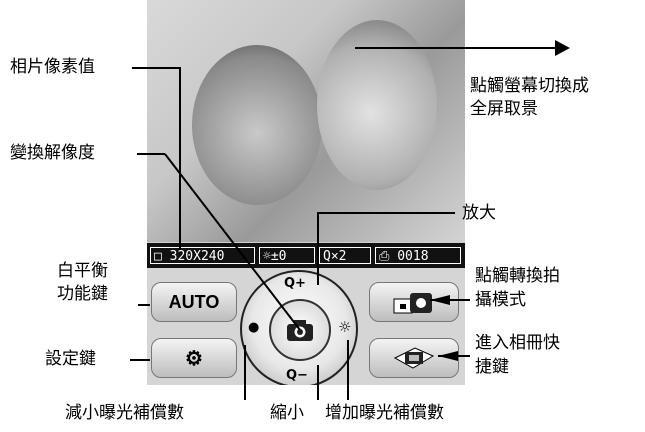 This screenshot has width=645, height=432. Describe the element at coordinates (504, 109) in the screenshot. I see `label-touch-fullscreen-2: 全屏取景` at that location.